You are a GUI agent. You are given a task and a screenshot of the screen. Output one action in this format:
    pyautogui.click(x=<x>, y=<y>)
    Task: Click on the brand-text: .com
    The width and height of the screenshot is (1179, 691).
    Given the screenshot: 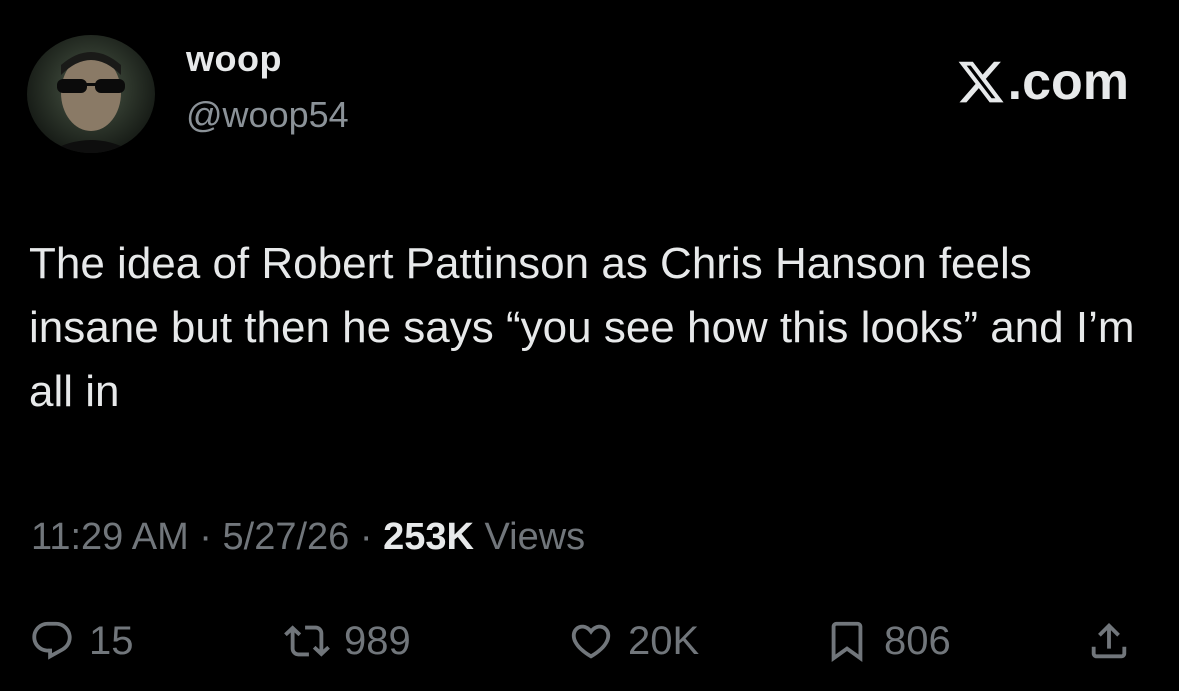 What is the action you would take?
    pyautogui.click(x=1068, y=82)
    